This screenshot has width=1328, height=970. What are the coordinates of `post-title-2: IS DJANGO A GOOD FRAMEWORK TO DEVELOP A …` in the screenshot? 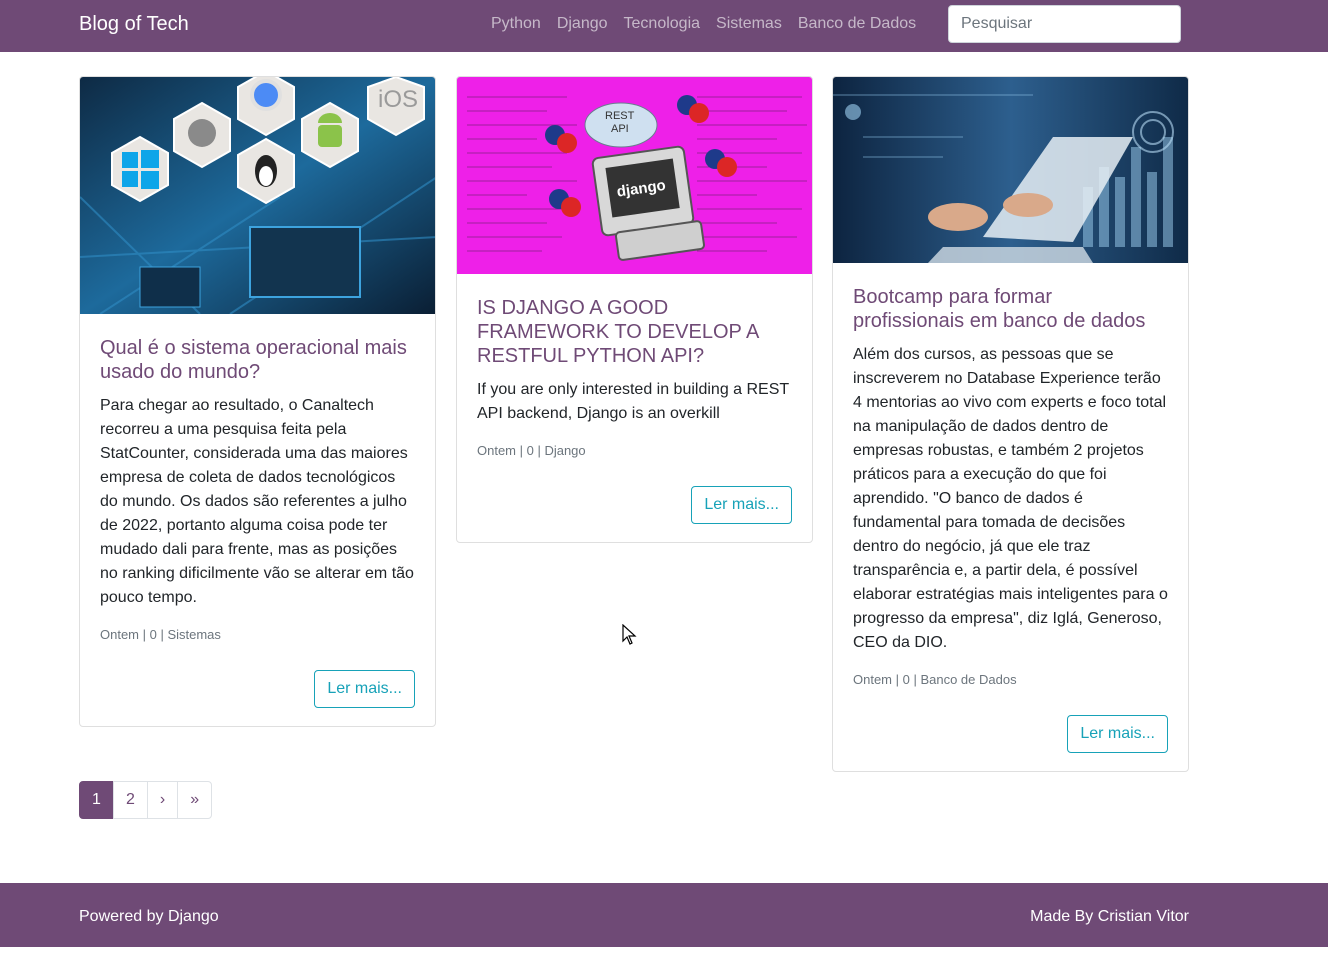 It's located at (634, 332).